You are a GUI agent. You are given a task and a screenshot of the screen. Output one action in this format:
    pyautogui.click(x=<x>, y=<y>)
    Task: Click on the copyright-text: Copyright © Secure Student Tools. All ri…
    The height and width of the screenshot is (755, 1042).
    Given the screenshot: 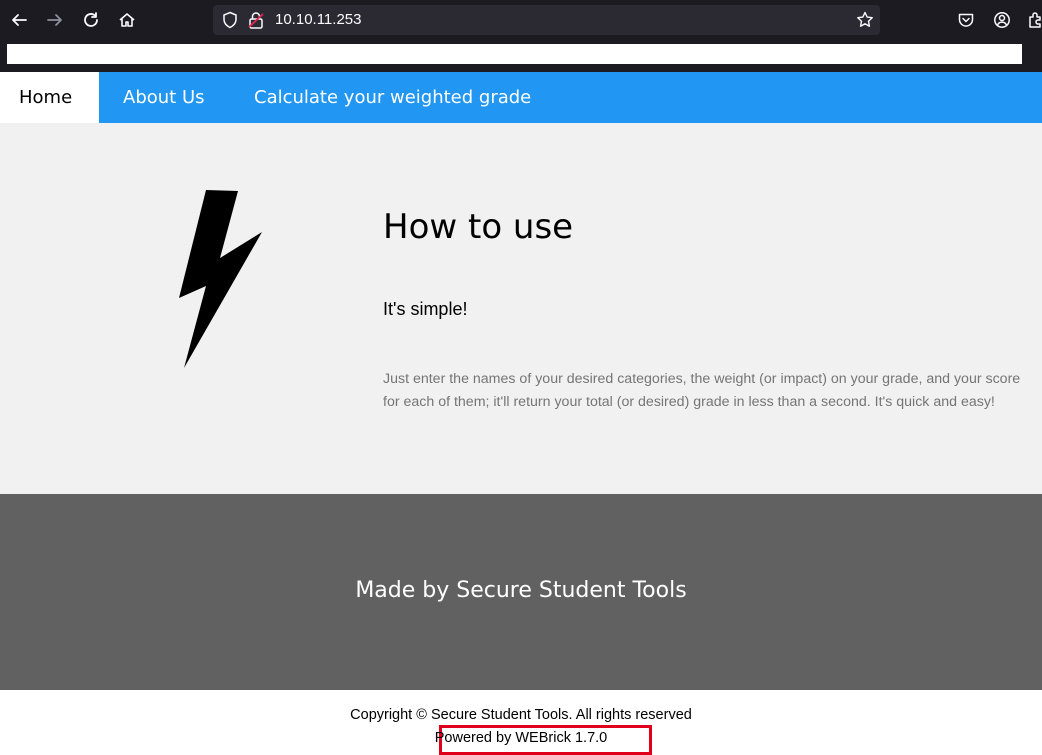 What is the action you would take?
    pyautogui.click(x=521, y=715)
    